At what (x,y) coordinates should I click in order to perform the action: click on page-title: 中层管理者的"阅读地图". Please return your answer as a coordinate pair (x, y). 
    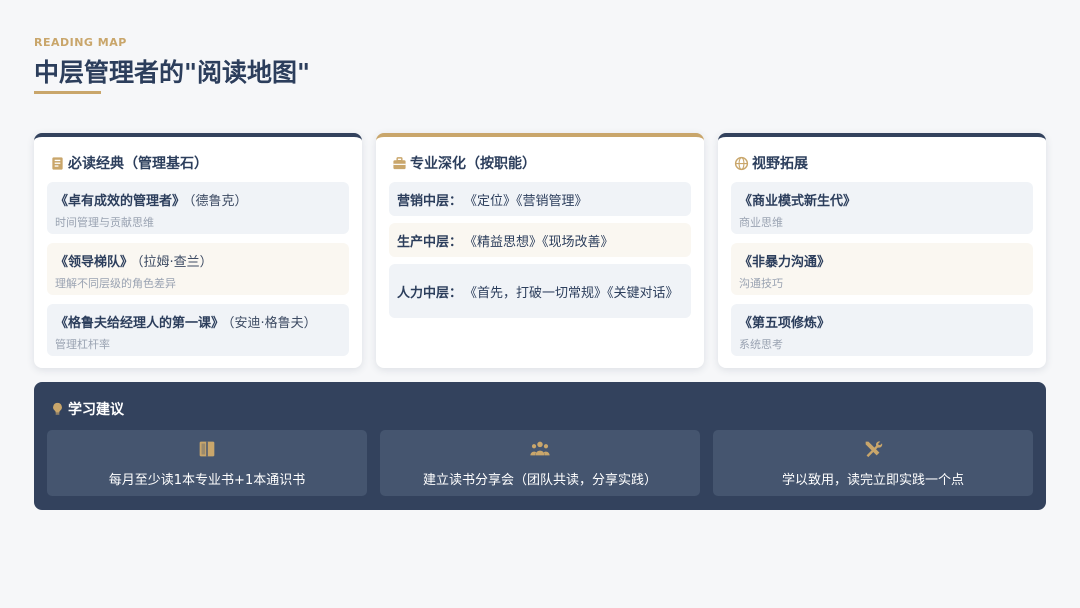
    Looking at the image, I should click on (172, 72).